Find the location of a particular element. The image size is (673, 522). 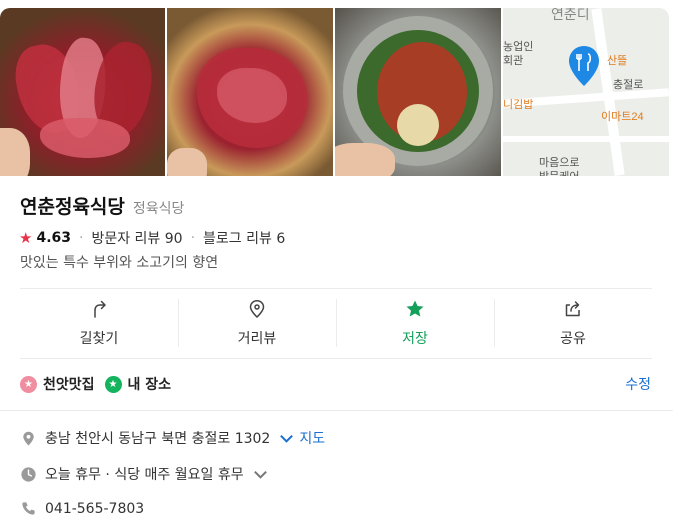

share-icon is located at coordinates (572, 308).